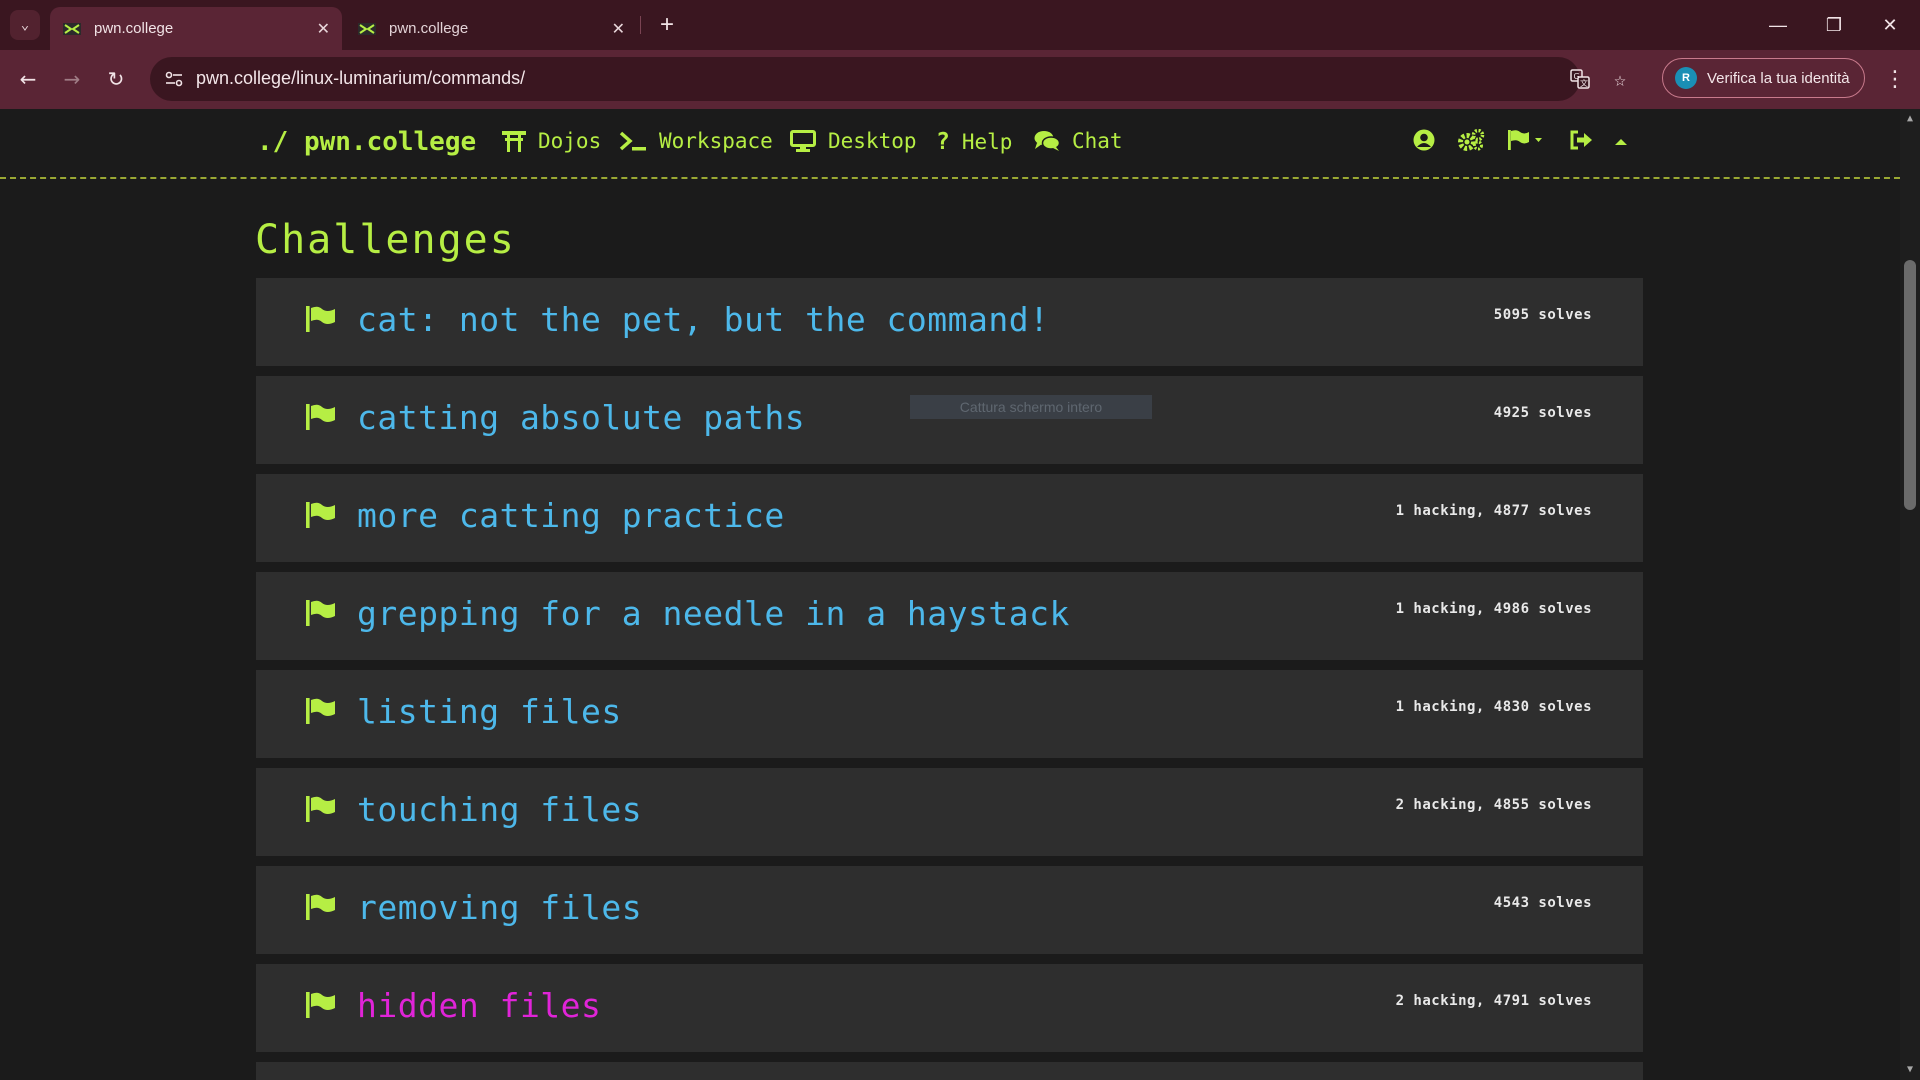 Image resolution: width=1920 pixels, height=1080 pixels. I want to click on terminal-icon, so click(632, 141).